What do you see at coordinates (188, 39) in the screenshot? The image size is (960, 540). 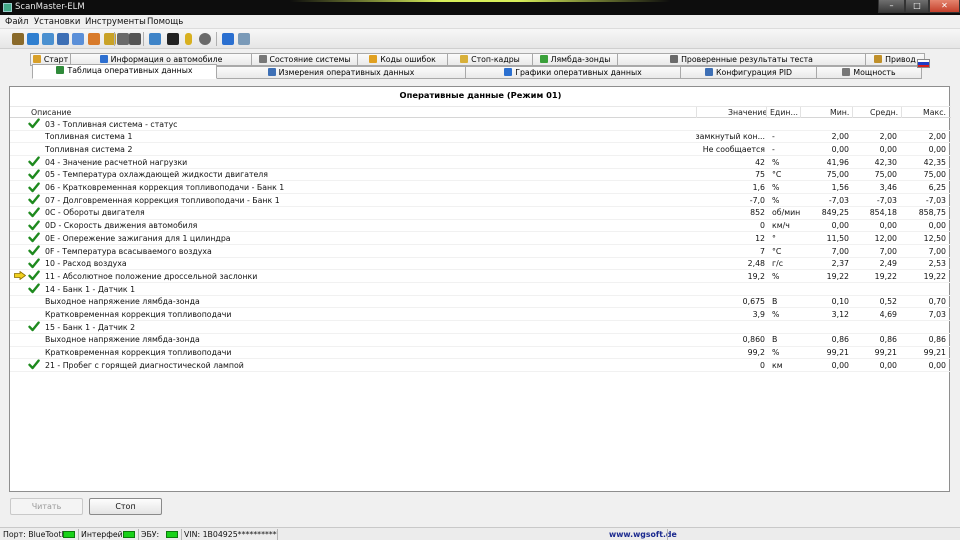 I see `battery-icon` at bounding box center [188, 39].